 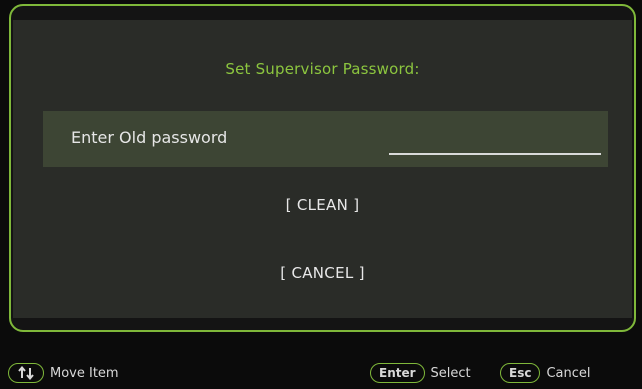 I want to click on select-hint: Enter Select, so click(x=420, y=373).